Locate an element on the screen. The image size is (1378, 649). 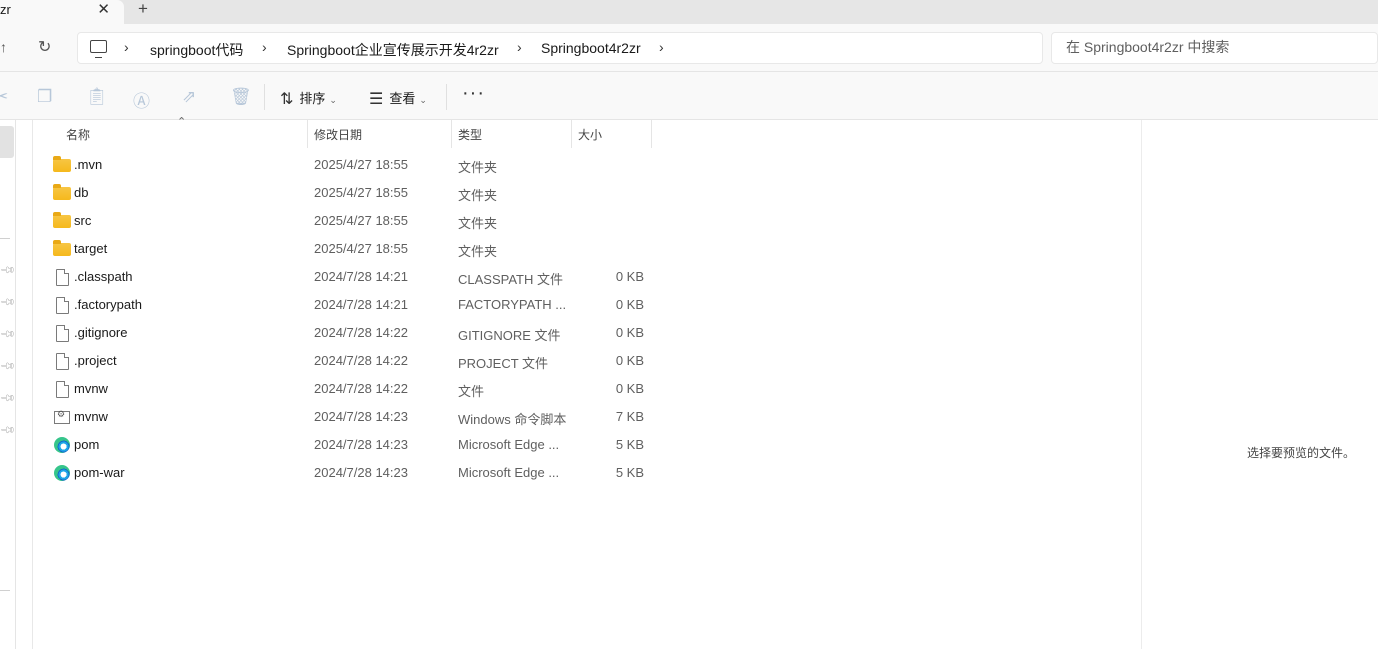
file-name: .mvn is located at coordinates (88, 164).